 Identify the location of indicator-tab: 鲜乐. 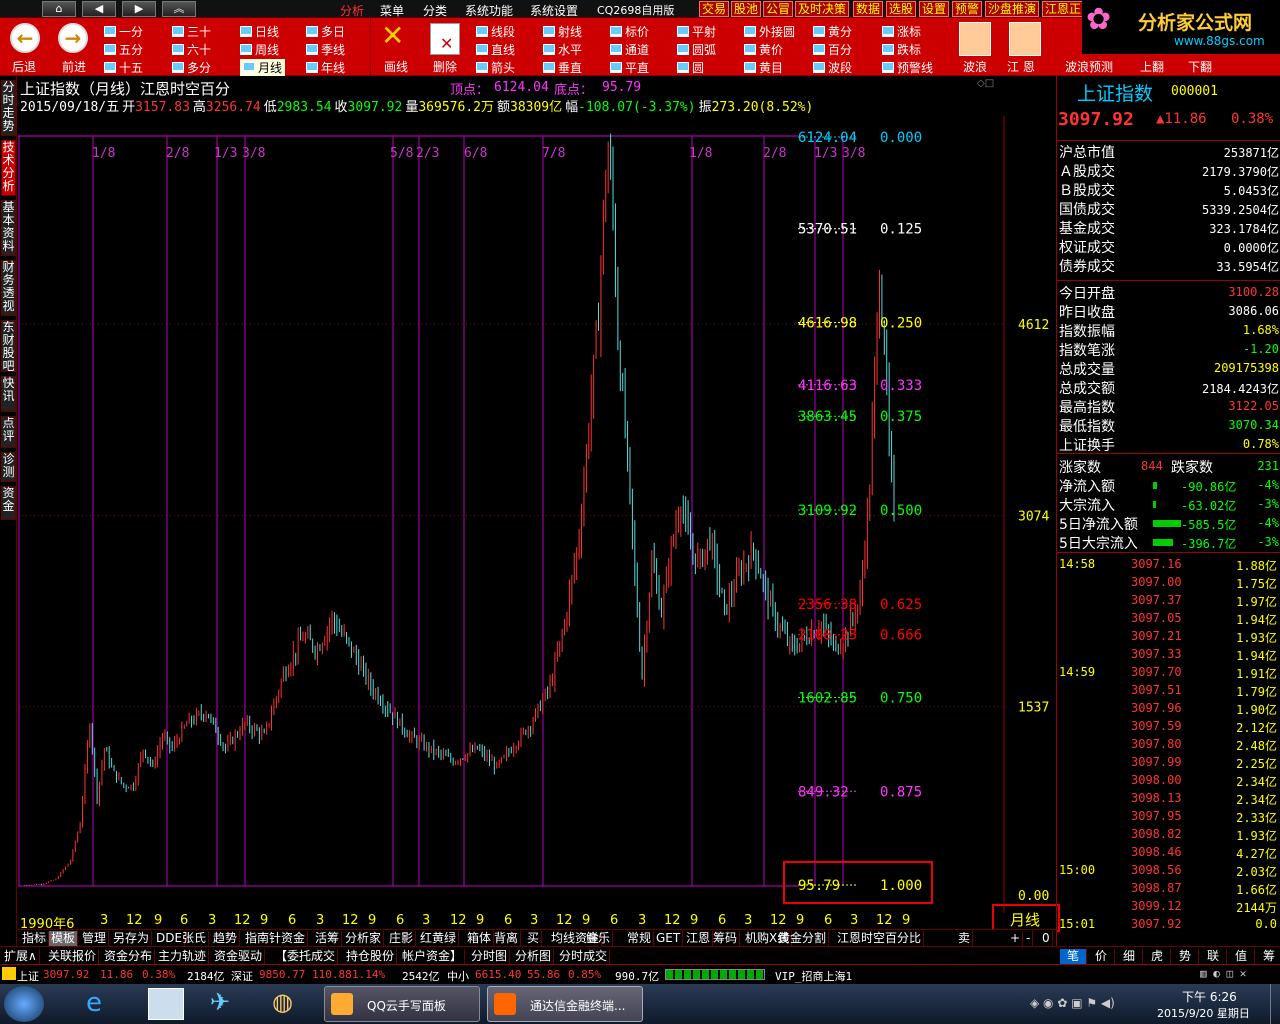
(599, 938).